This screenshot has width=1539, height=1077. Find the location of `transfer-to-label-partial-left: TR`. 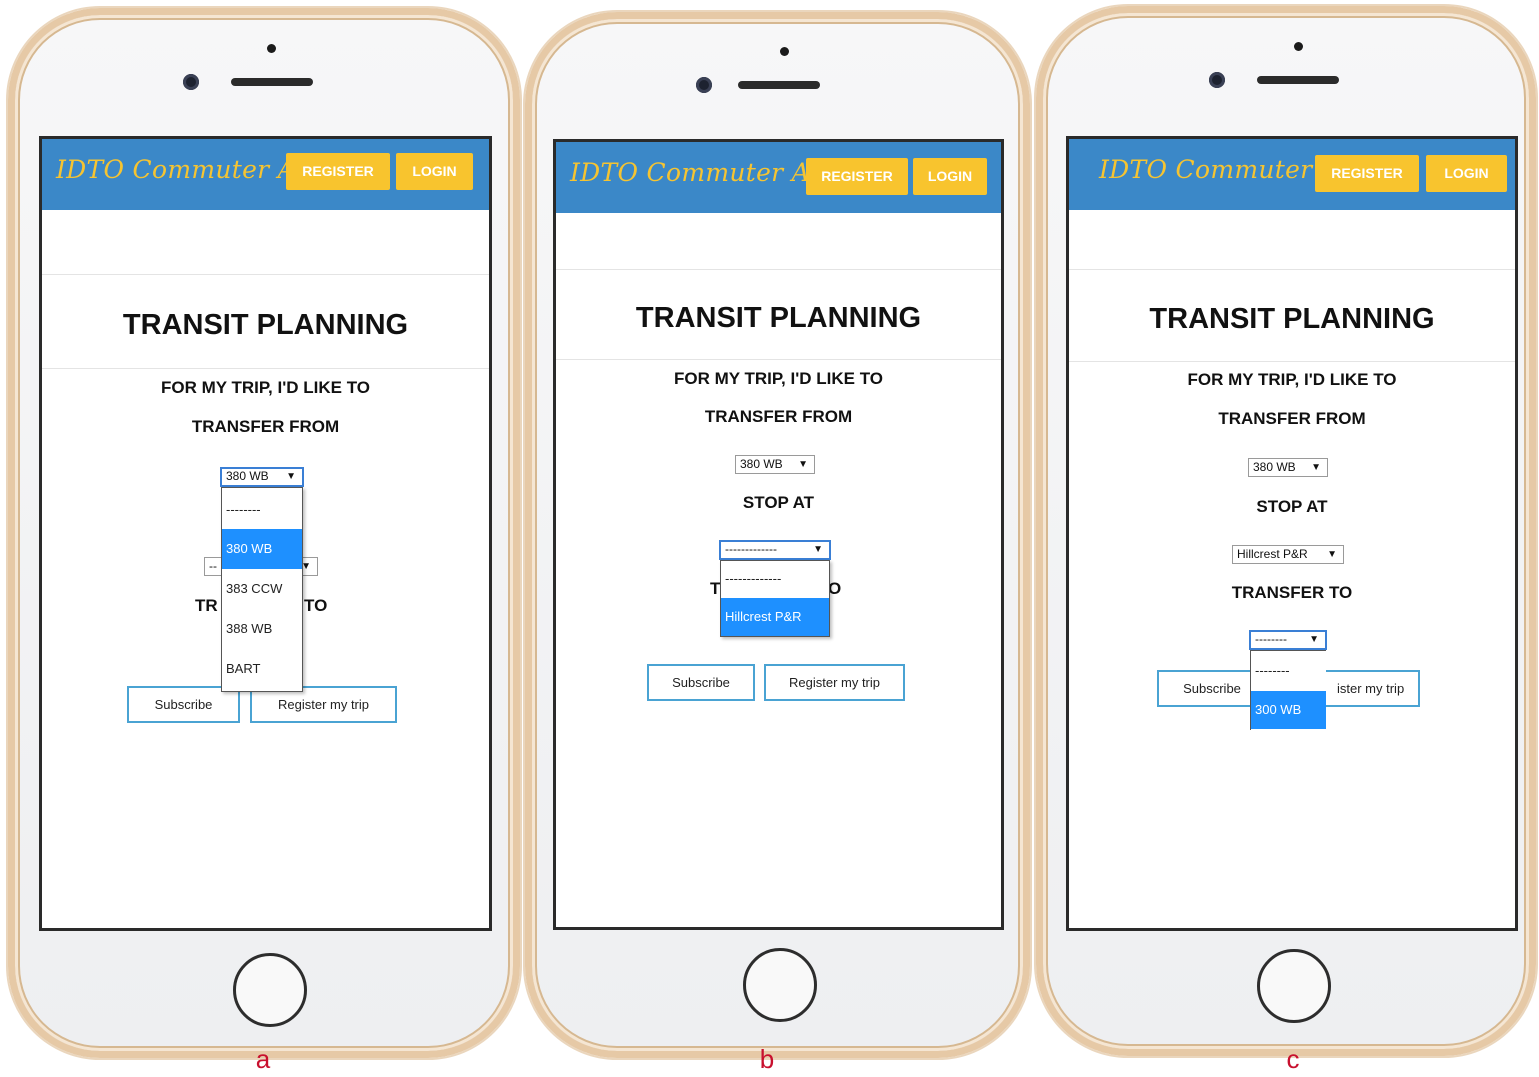

transfer-to-label-partial-left: TR is located at coordinates (206, 605).